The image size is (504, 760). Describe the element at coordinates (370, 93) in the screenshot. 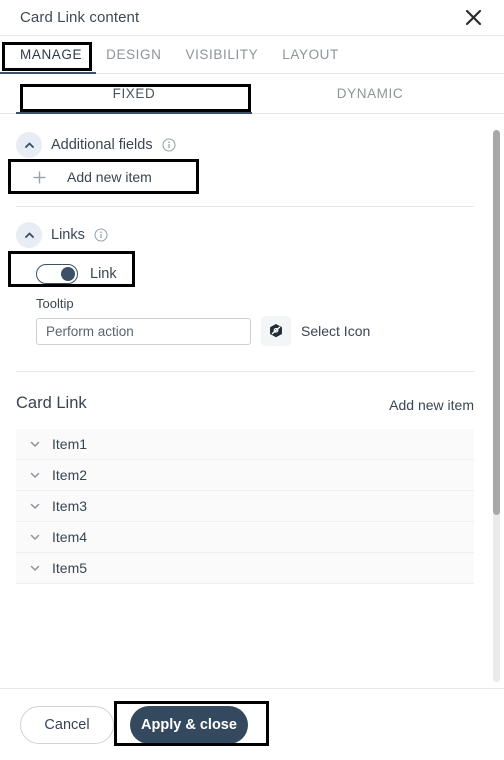

I see `subtab-dynamic: DYNAMIC` at that location.